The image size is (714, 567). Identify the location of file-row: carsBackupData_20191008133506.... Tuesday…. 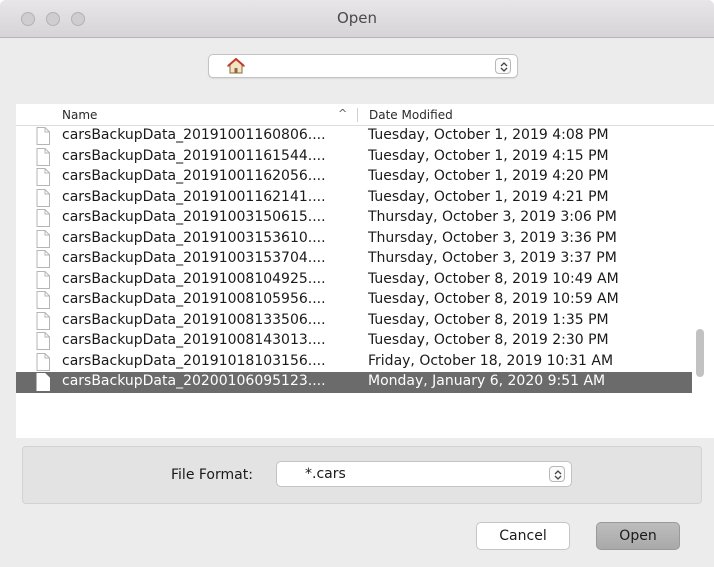
(354, 321).